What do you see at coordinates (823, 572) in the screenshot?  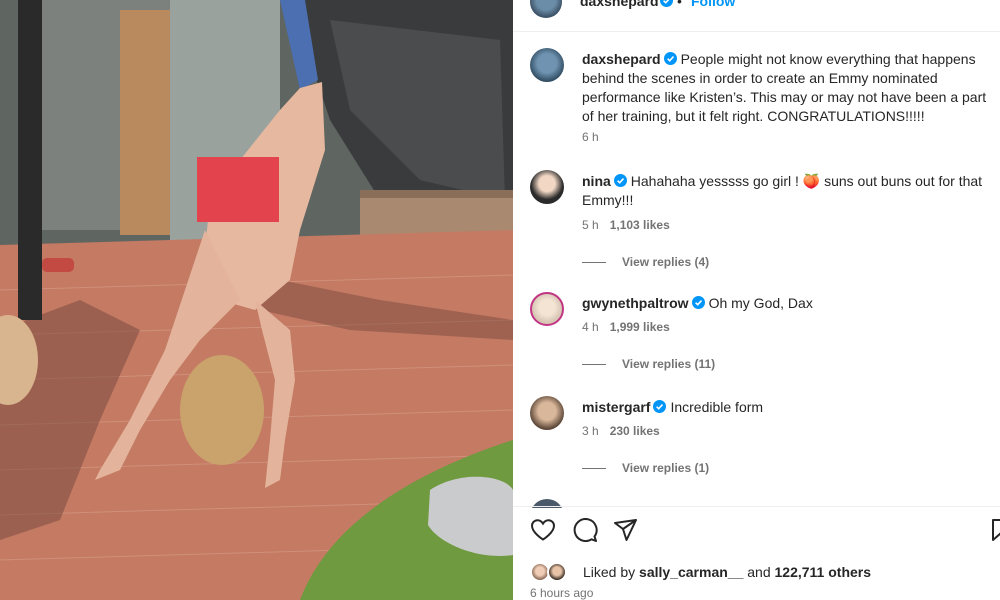 I see `liked-by-count: 122,711 others` at bounding box center [823, 572].